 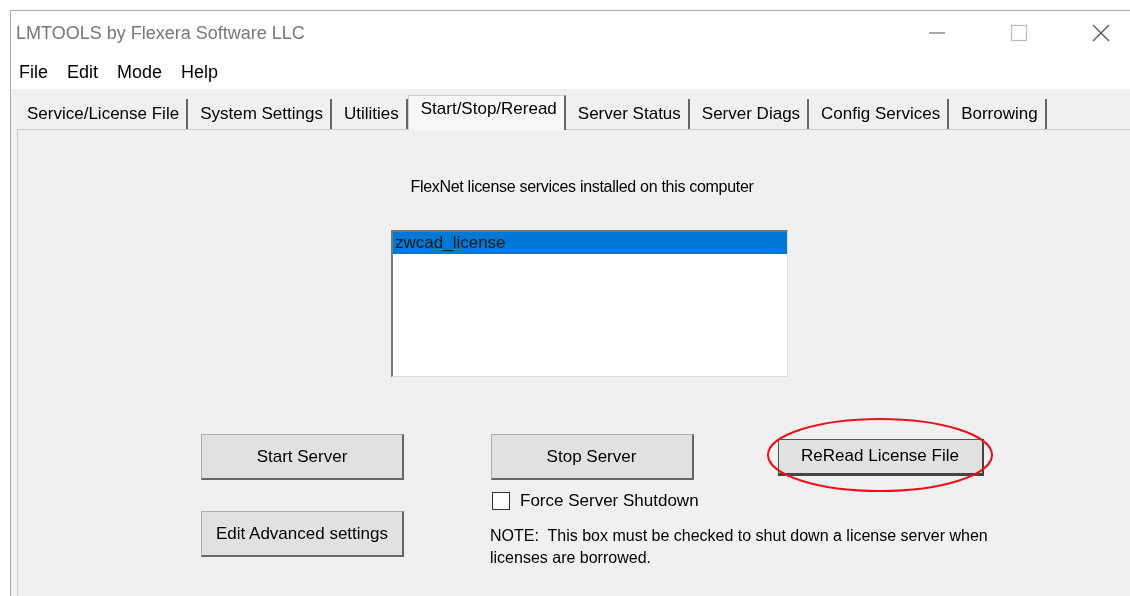 I want to click on close-icon, so click(x=1101, y=33).